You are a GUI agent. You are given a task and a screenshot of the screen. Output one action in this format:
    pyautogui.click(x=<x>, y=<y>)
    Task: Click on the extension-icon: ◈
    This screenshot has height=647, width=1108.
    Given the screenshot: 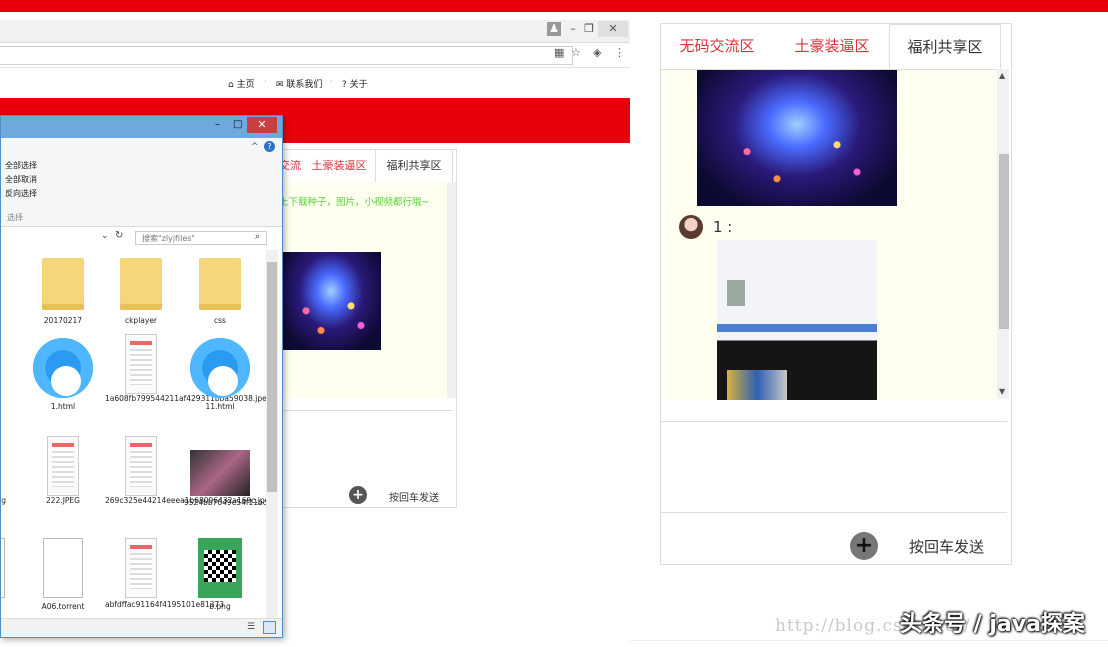 What is the action you would take?
    pyautogui.click(x=597, y=52)
    